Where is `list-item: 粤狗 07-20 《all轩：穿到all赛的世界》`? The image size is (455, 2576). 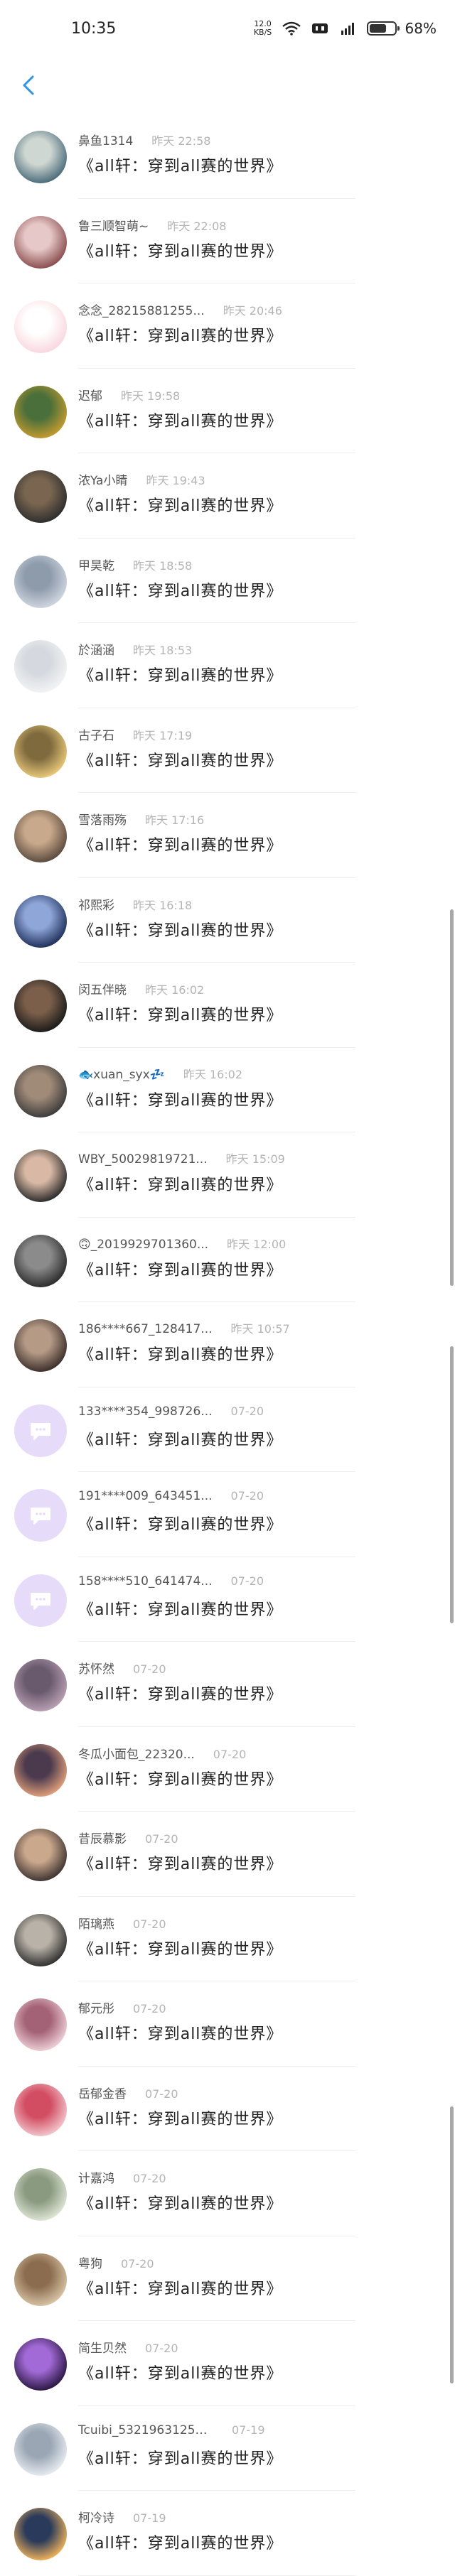
list-item: 粤狗 07-20 《all轩：穿到all赛的世界》 is located at coordinates (227, 2278).